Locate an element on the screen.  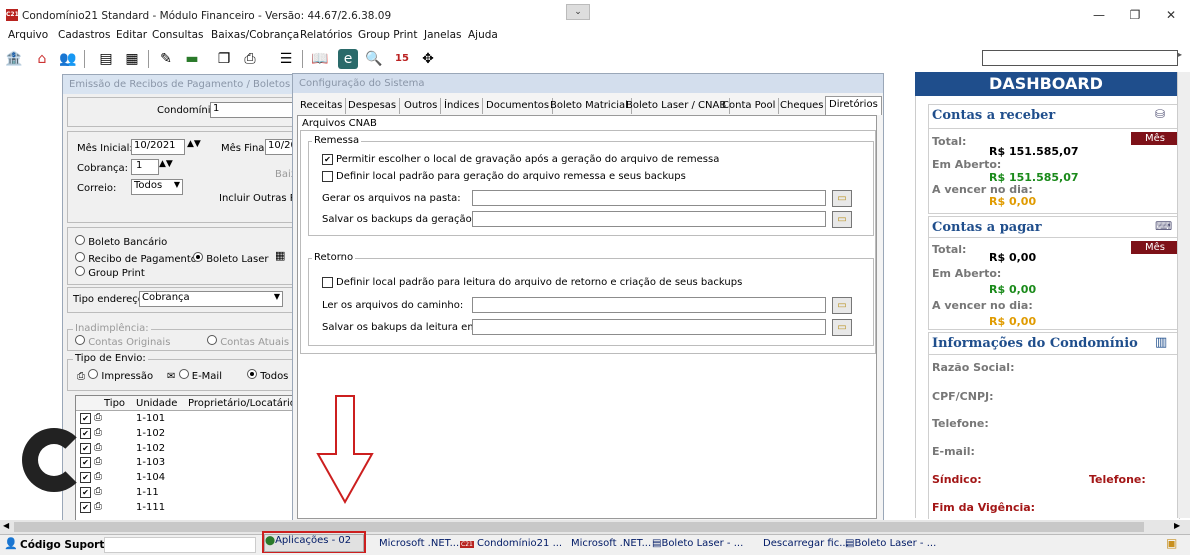
building-icon: ▥ is located at coordinates (1161, 342).